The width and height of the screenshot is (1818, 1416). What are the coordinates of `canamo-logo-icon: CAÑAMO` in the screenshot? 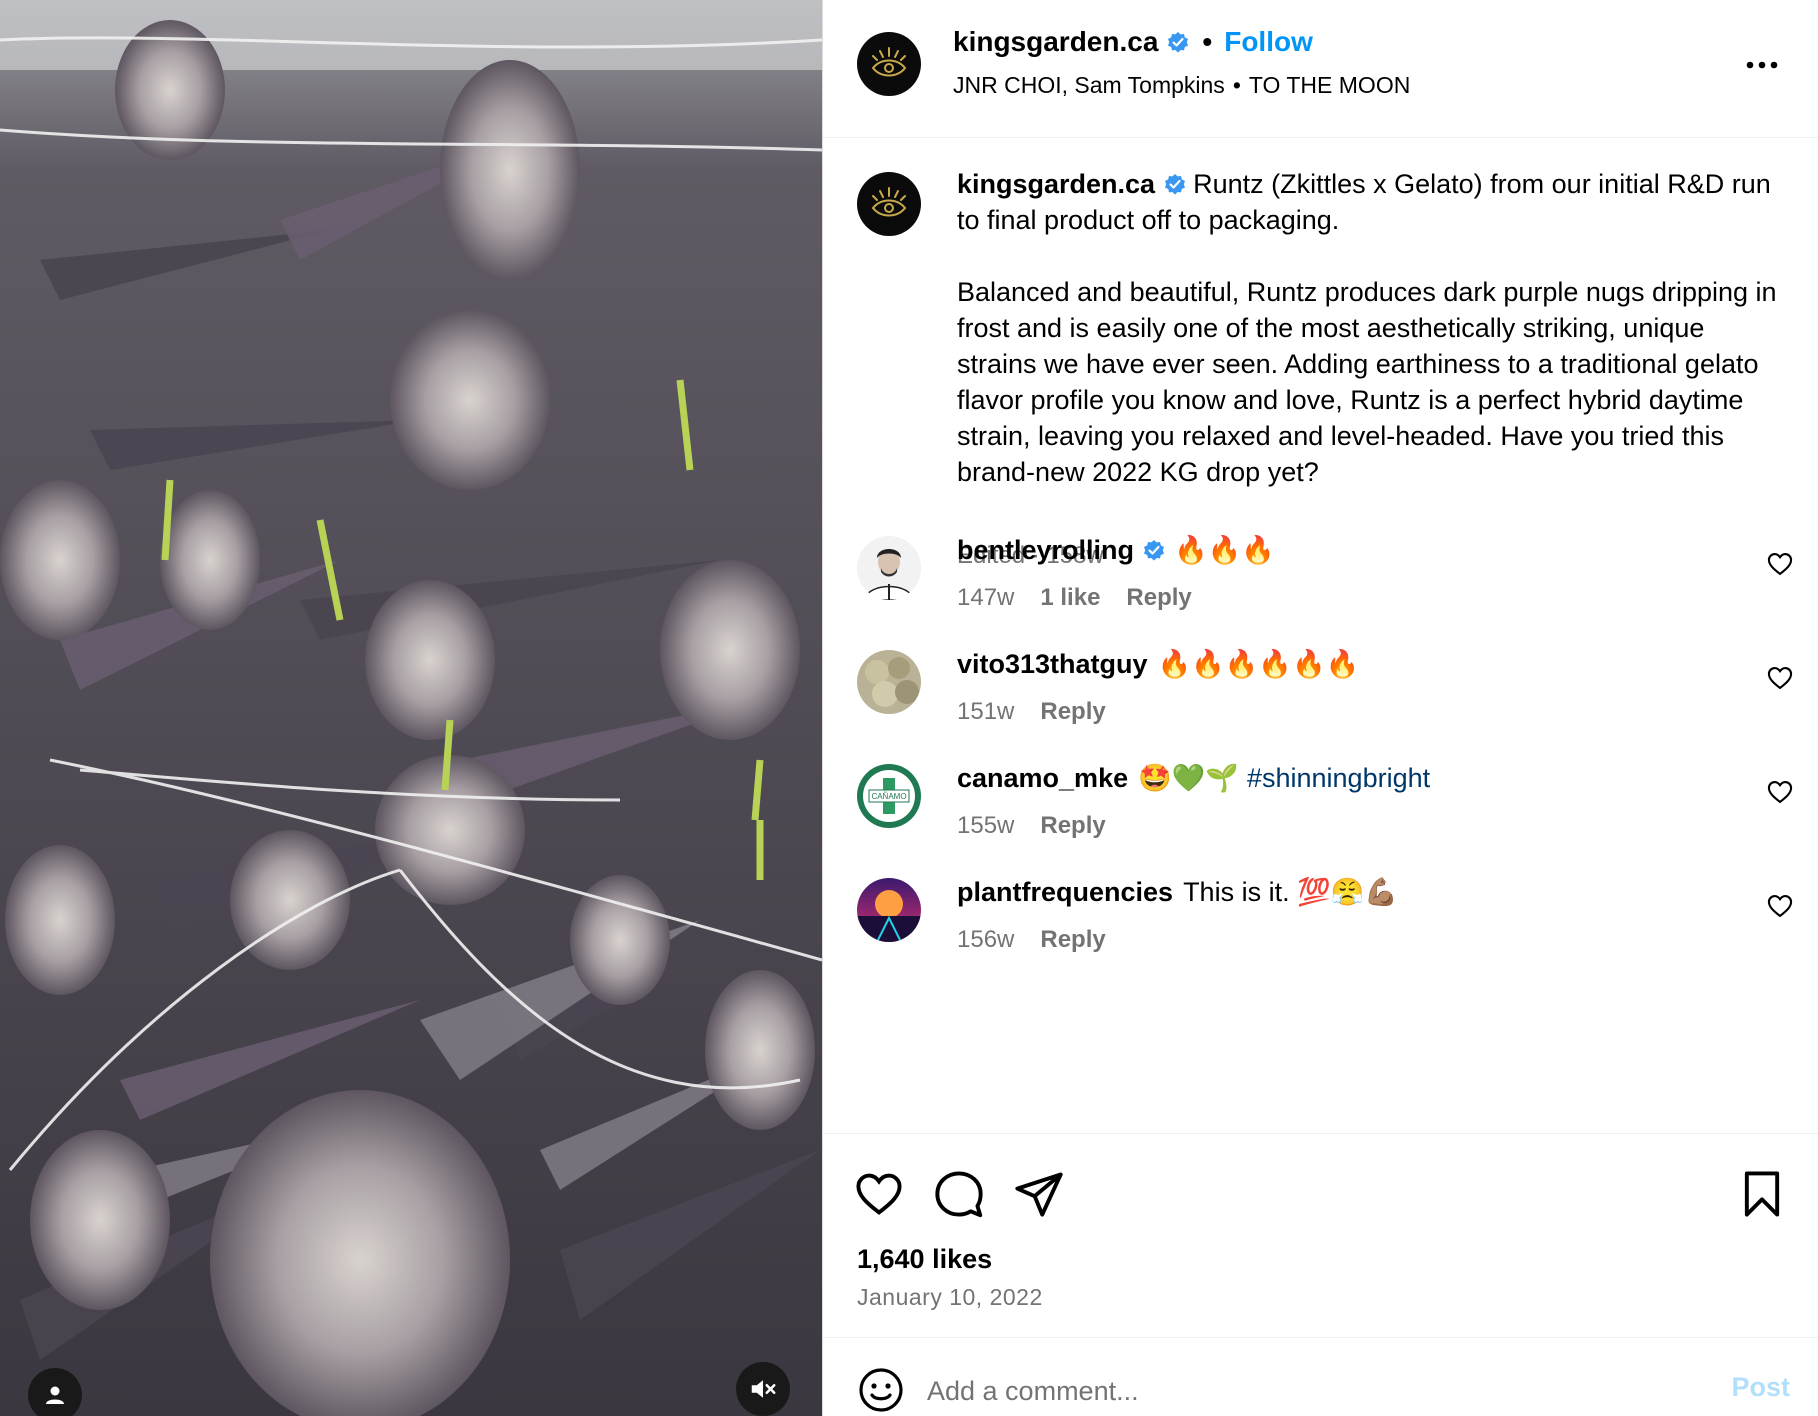 It's located at (889, 796).